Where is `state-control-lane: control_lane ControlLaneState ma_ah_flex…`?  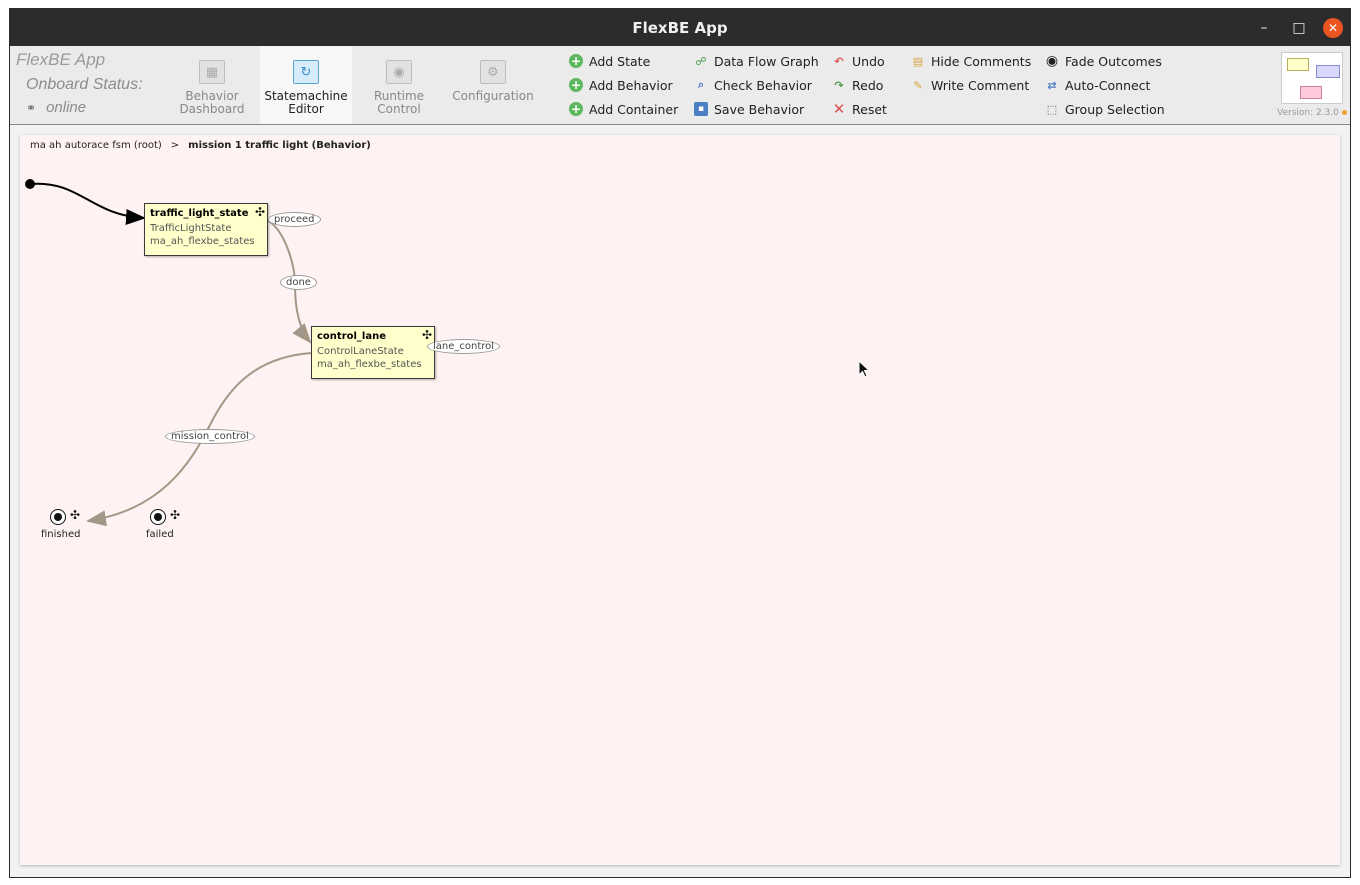
state-control-lane: control_lane ControlLaneState ma_ah_flex… is located at coordinates (373, 352).